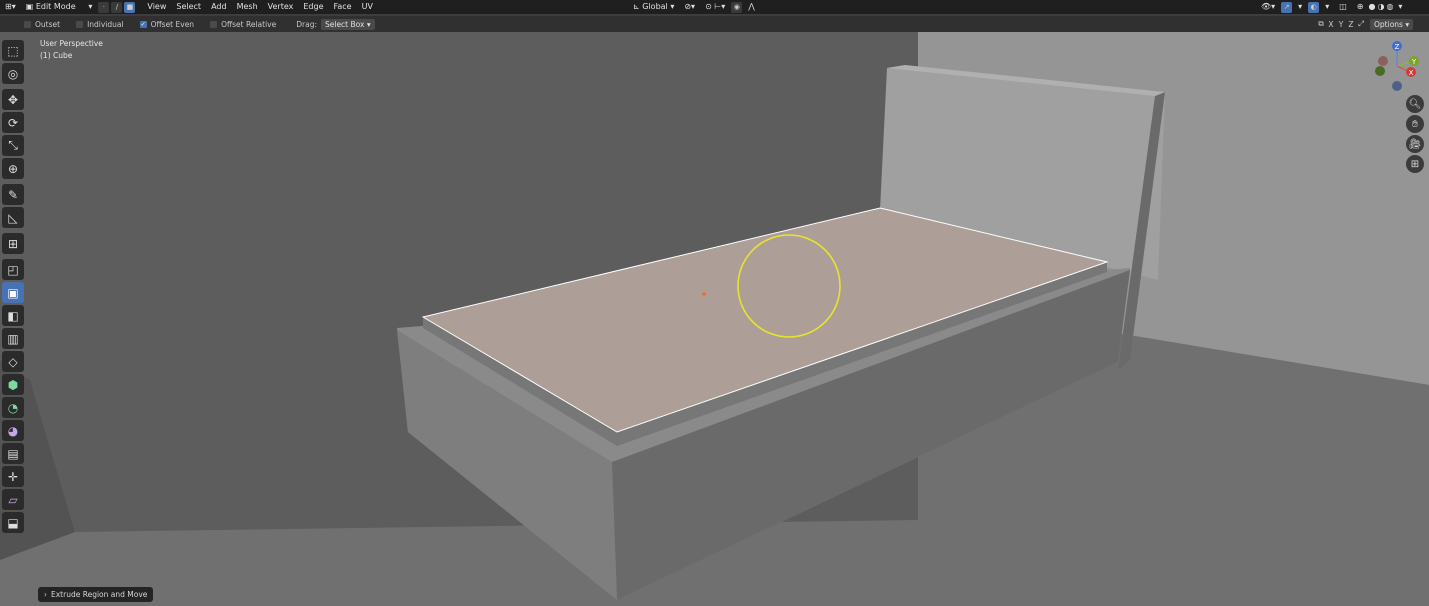  Describe the element at coordinates (188, 7) in the screenshot. I see `menu-select: Select` at that location.